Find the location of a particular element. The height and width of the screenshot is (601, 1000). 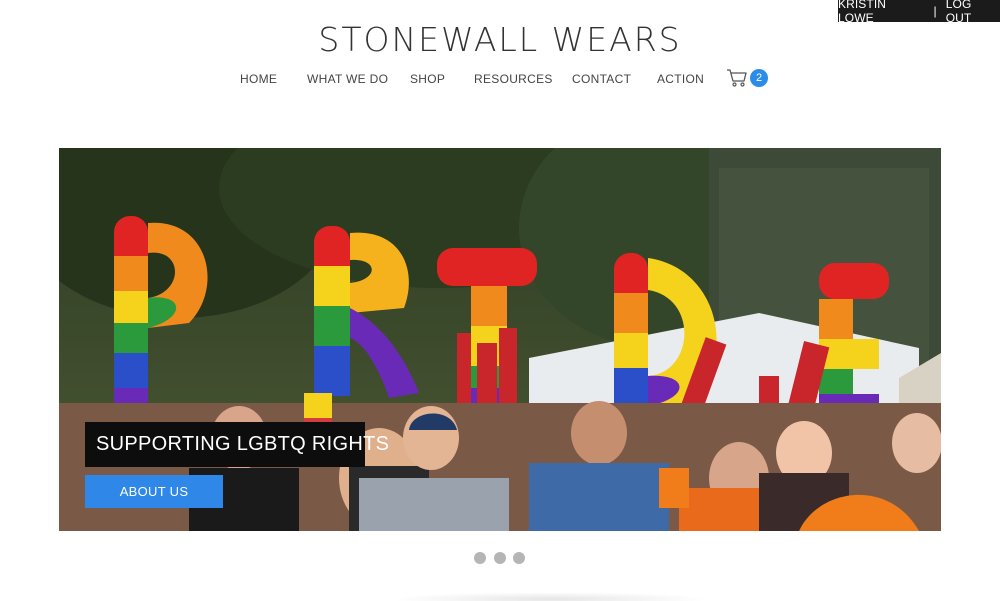

nav-item-contact: CONTACT is located at coordinates (601, 79).